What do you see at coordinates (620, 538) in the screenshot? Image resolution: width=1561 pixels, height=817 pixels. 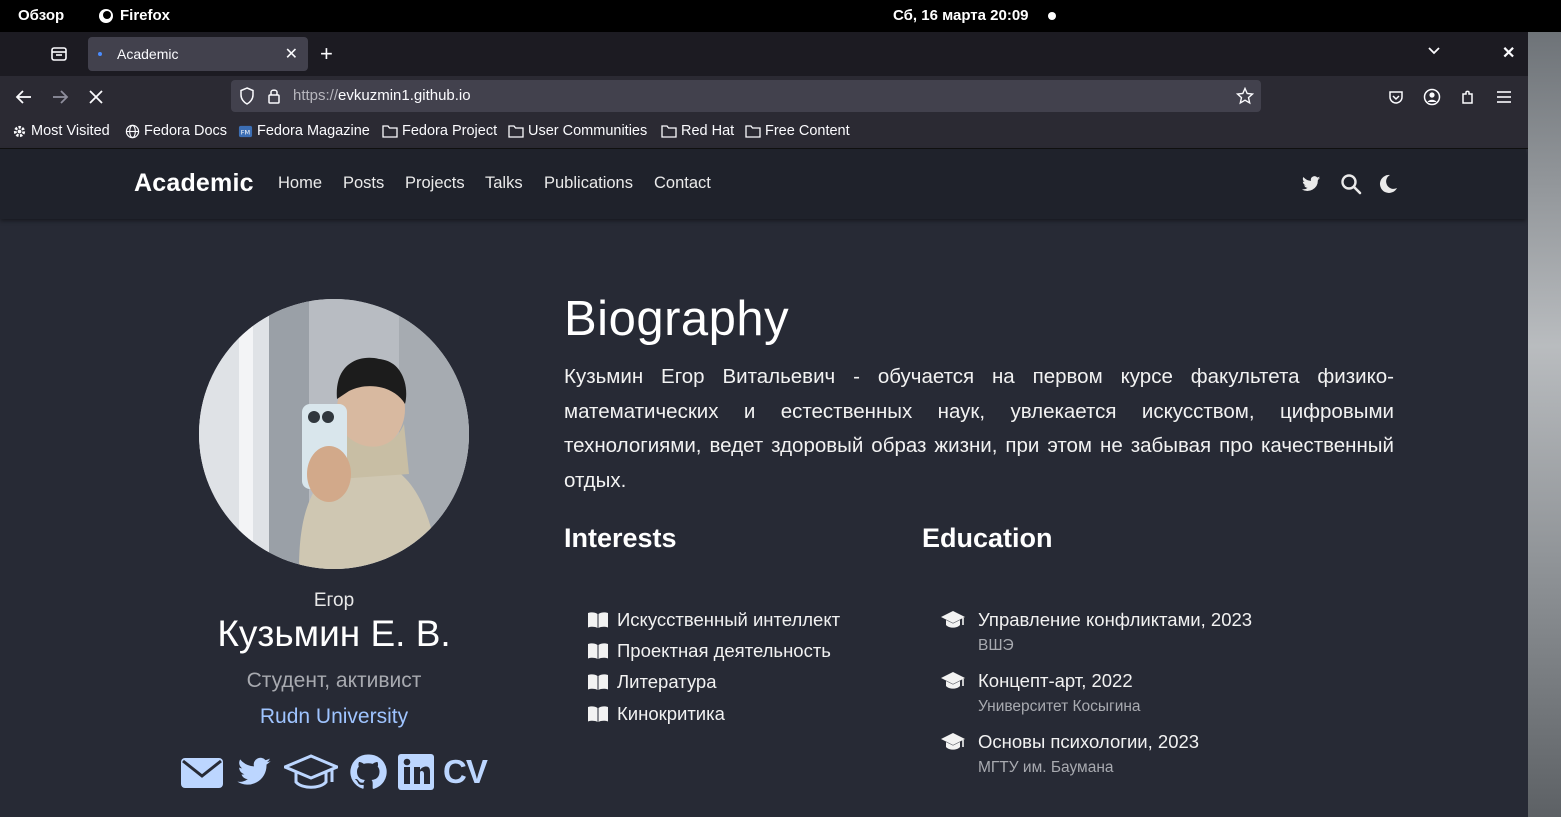 I see `interests-title: Interests` at bounding box center [620, 538].